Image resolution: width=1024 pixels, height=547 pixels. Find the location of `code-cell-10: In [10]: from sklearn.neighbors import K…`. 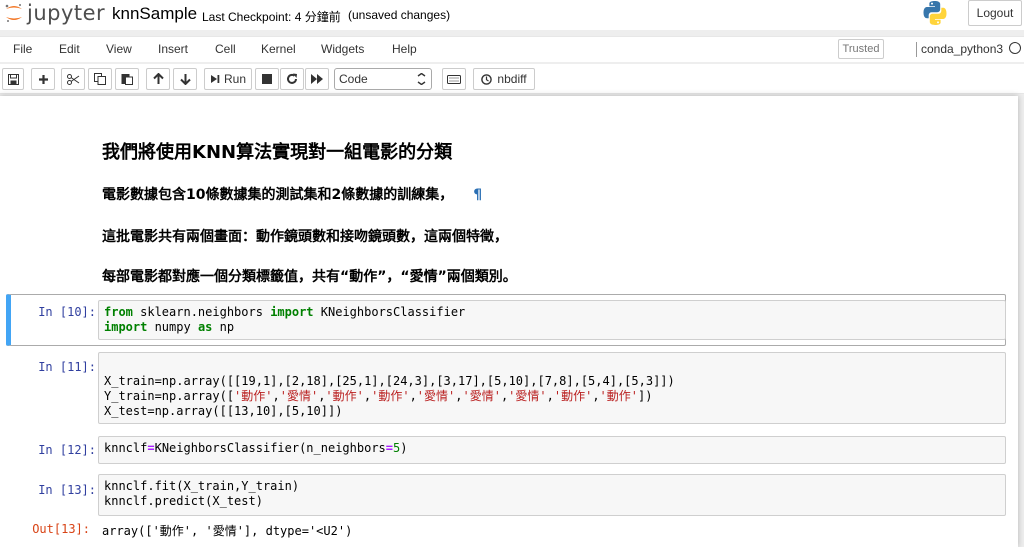

code-cell-10: In [10]: from sklearn.neighbors import K… is located at coordinates (506, 320).